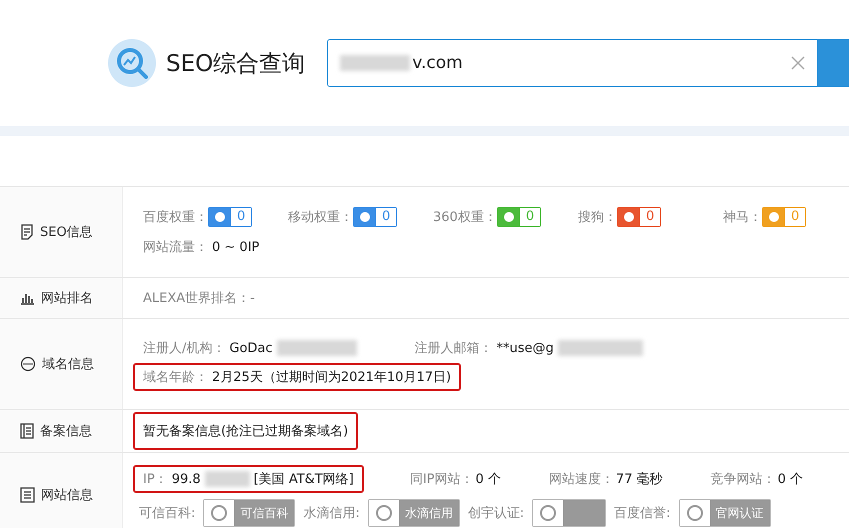 The width and height of the screenshot is (849, 528). What do you see at coordinates (639, 479) in the screenshot?
I see `stat-value: 77 毫秒` at bounding box center [639, 479].